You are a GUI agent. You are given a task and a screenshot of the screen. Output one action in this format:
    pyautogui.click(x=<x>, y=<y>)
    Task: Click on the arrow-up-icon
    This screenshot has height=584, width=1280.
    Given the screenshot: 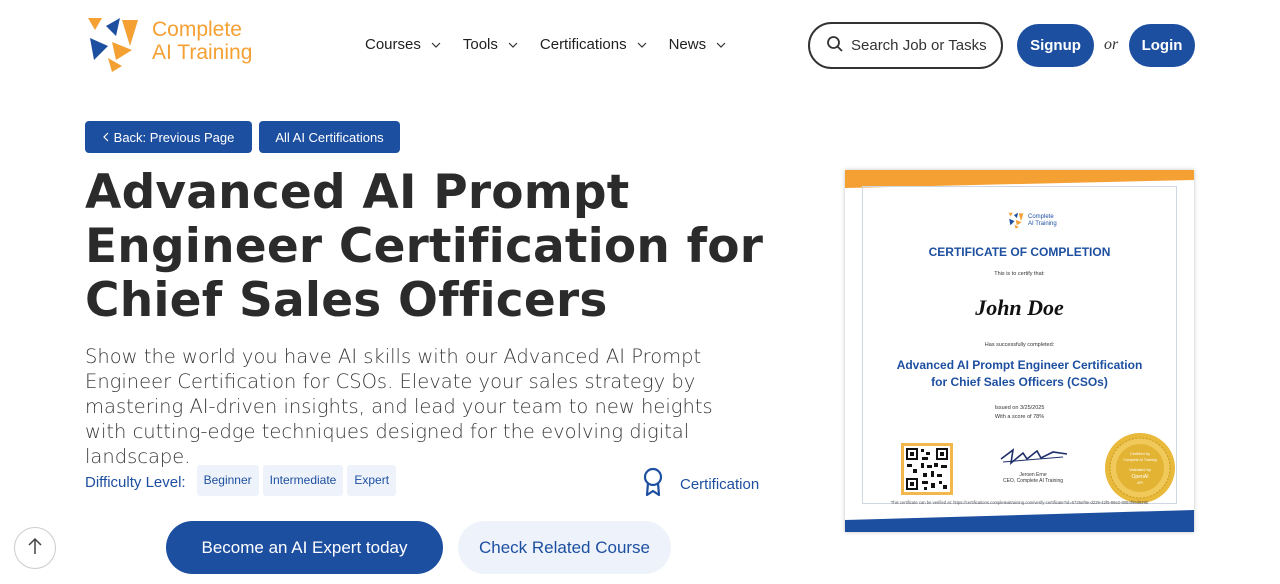 What is the action you would take?
    pyautogui.click(x=35, y=548)
    